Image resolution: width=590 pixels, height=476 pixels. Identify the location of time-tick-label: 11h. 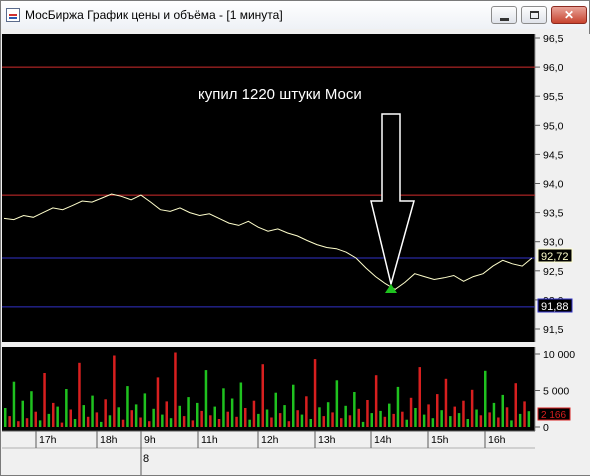
(209, 440).